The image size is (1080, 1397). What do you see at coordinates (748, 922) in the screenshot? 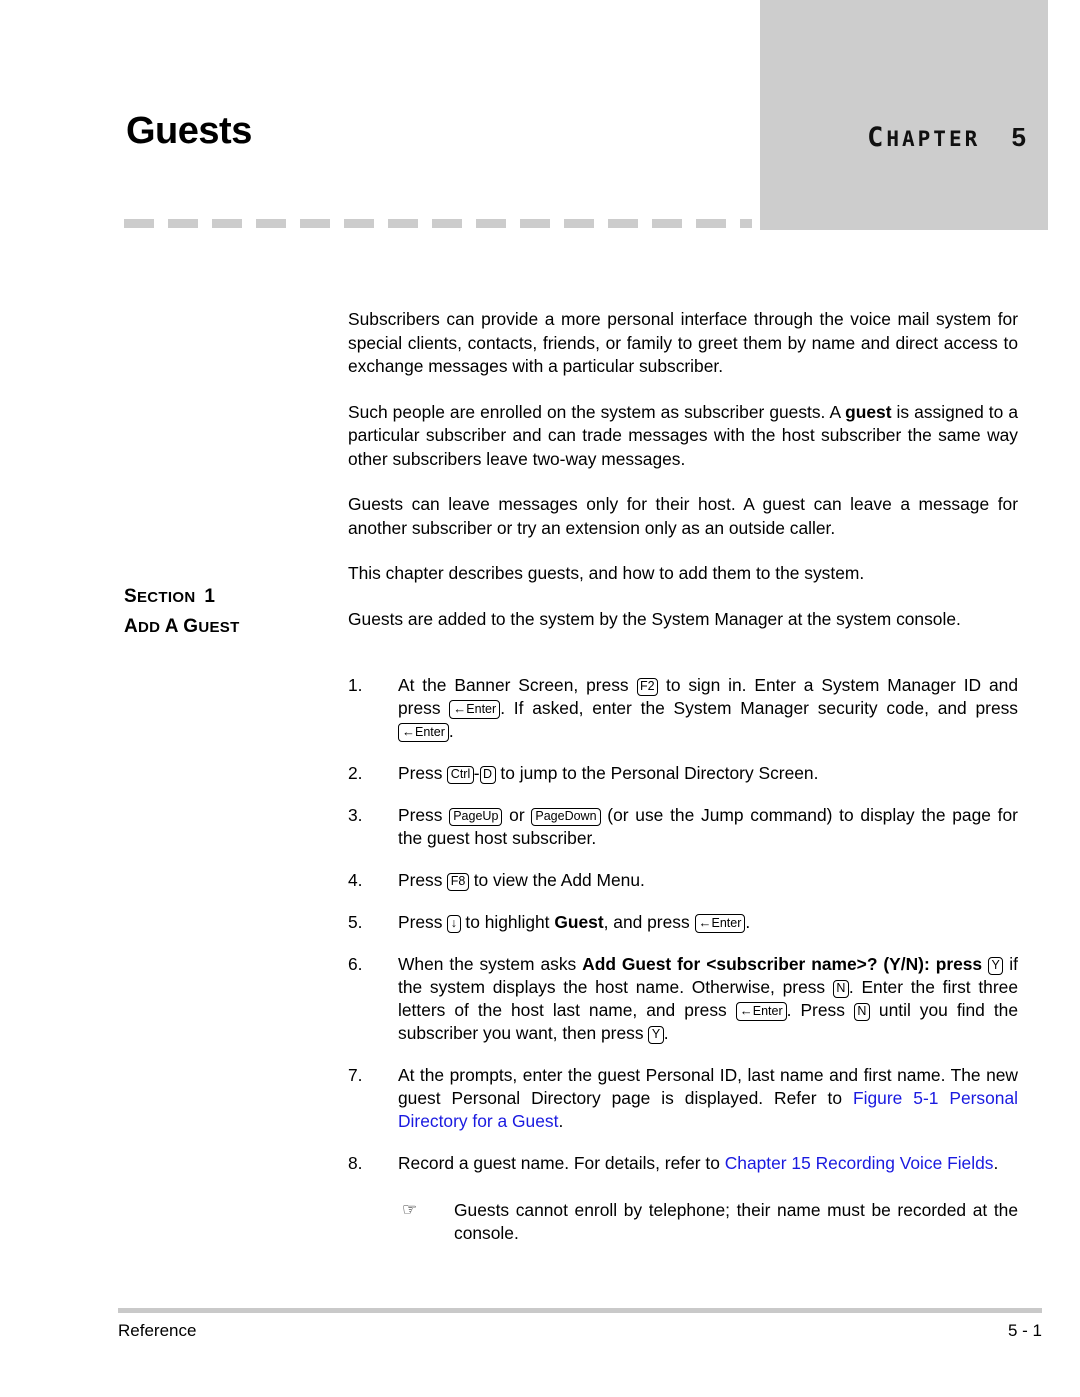
I see `step5-text-d: .` at bounding box center [748, 922].